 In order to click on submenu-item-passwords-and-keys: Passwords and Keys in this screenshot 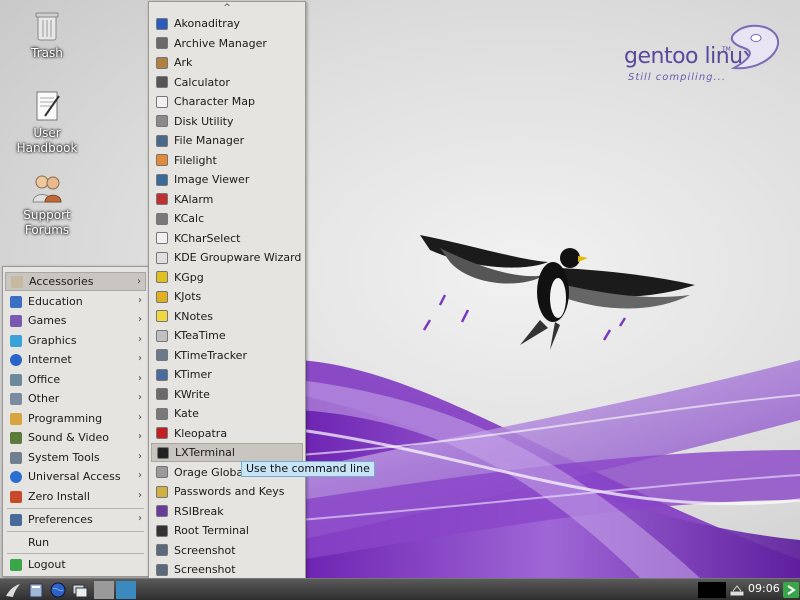, I will do `click(227, 491)`.